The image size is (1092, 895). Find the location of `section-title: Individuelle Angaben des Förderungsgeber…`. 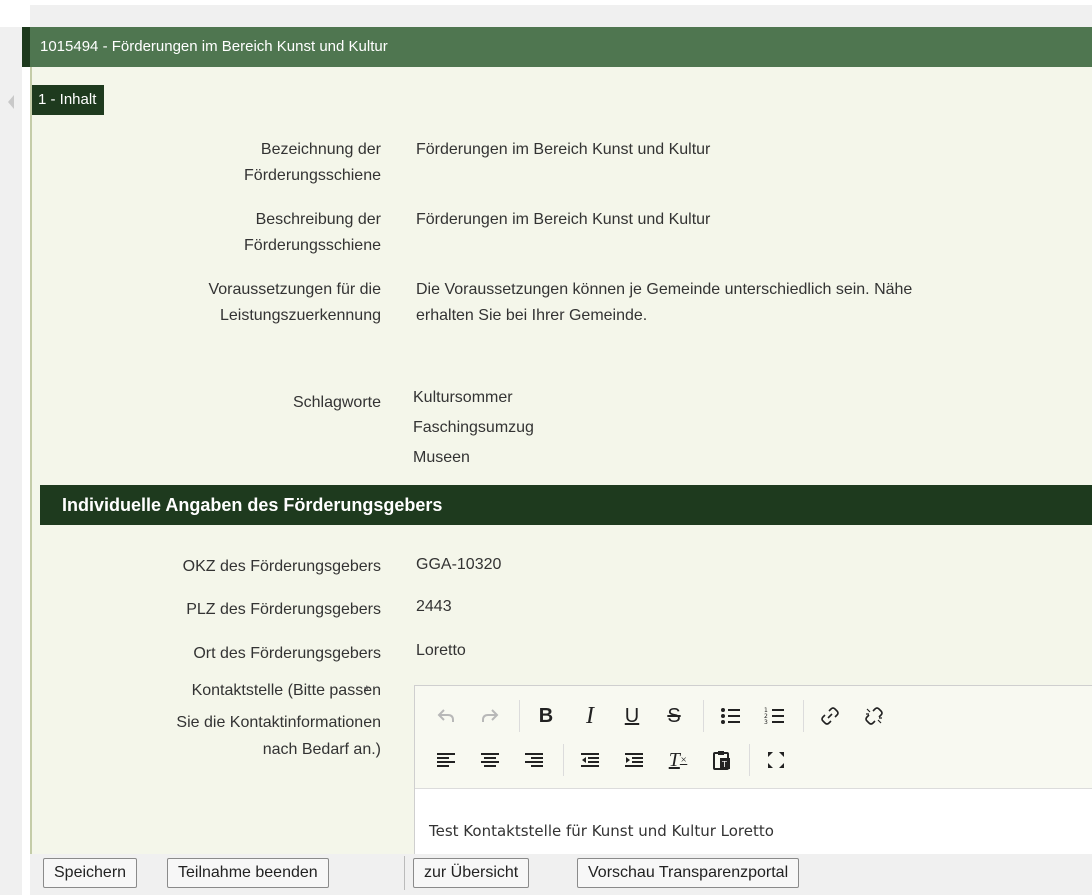

section-title: Individuelle Angaben des Förderungsgeber… is located at coordinates (252, 505).